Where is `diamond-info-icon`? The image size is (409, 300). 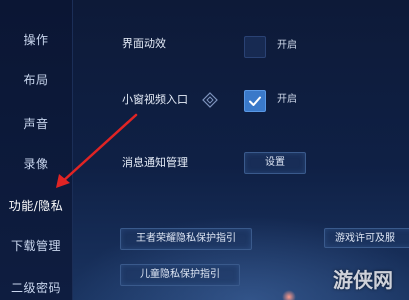
diamond-info-icon is located at coordinates (210, 100).